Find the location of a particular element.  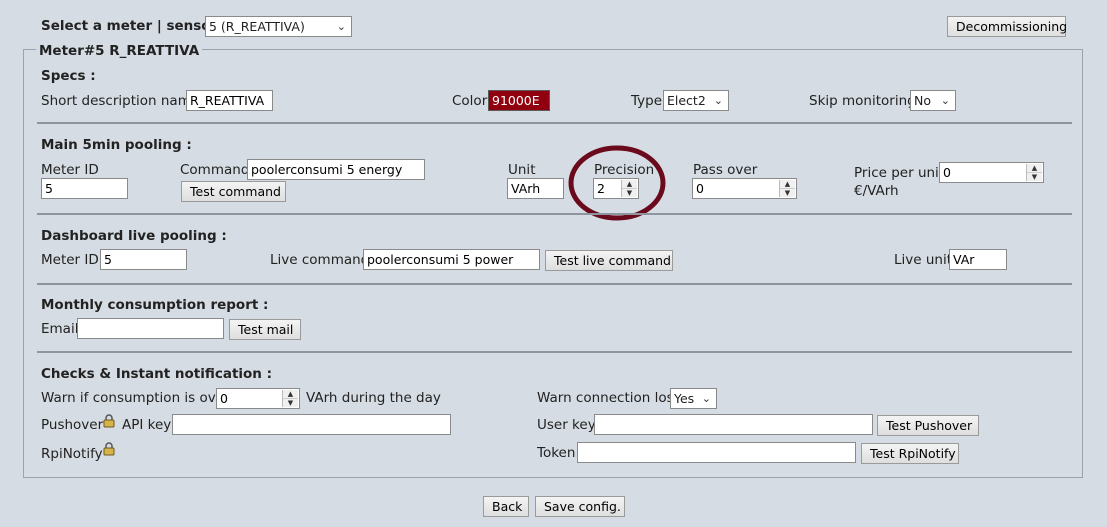

api-key-input is located at coordinates (311, 424).